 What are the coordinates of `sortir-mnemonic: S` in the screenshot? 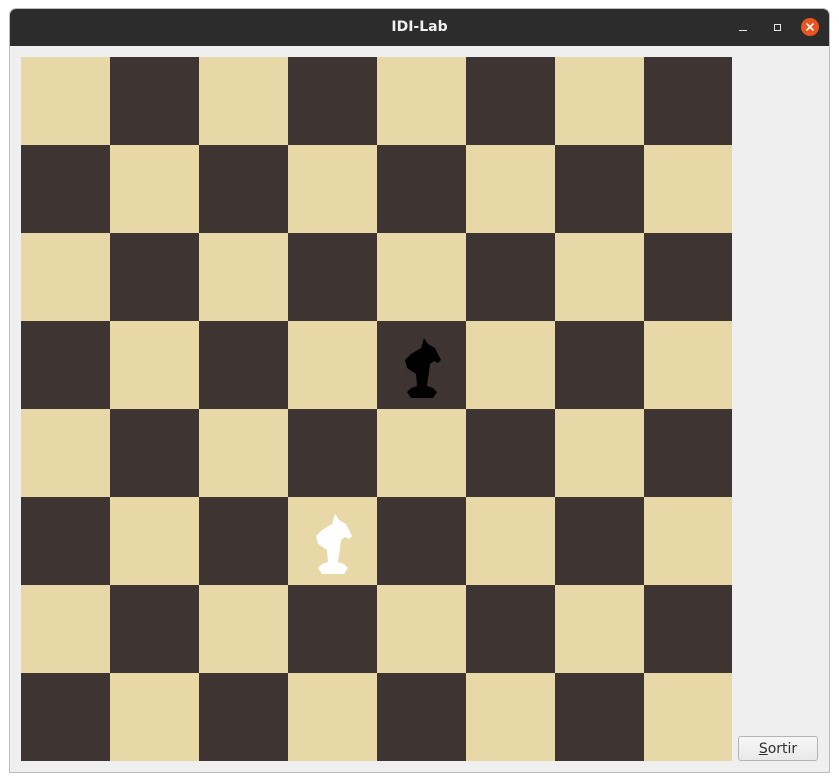 It's located at (763, 748).